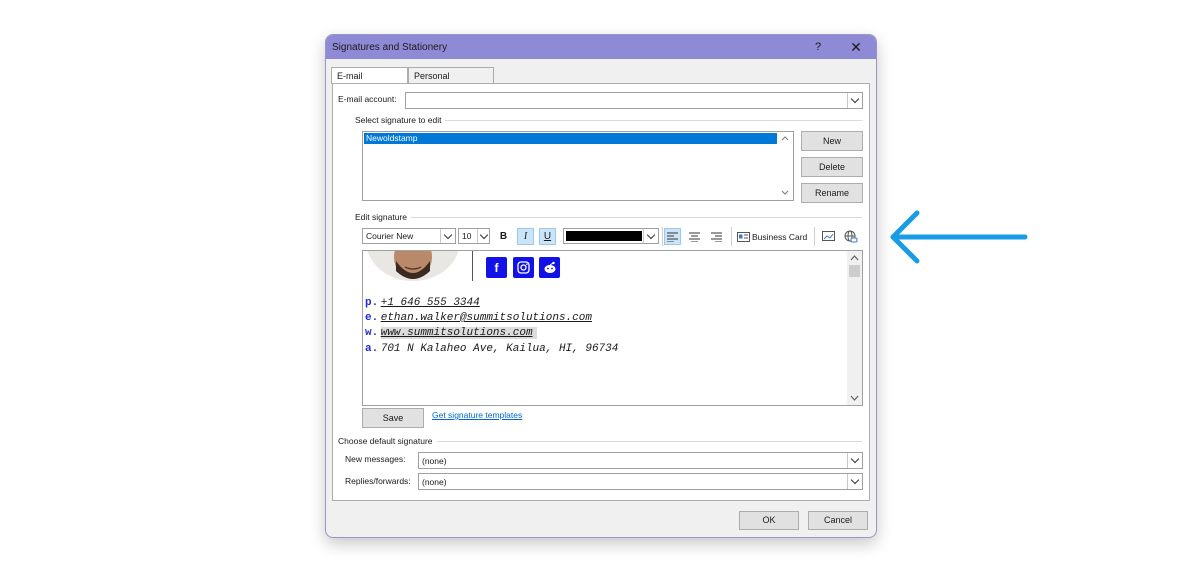  What do you see at coordinates (472, 266) in the screenshot?
I see `divider` at bounding box center [472, 266].